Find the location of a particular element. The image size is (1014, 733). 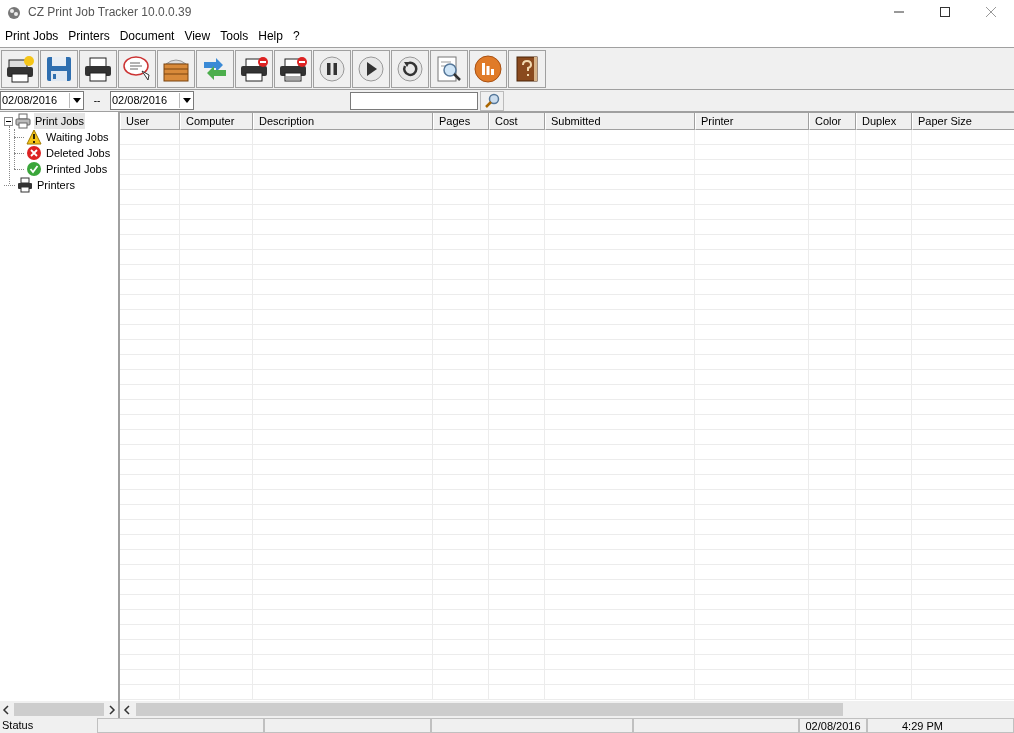

column-header: Printer is located at coordinates (752, 121).